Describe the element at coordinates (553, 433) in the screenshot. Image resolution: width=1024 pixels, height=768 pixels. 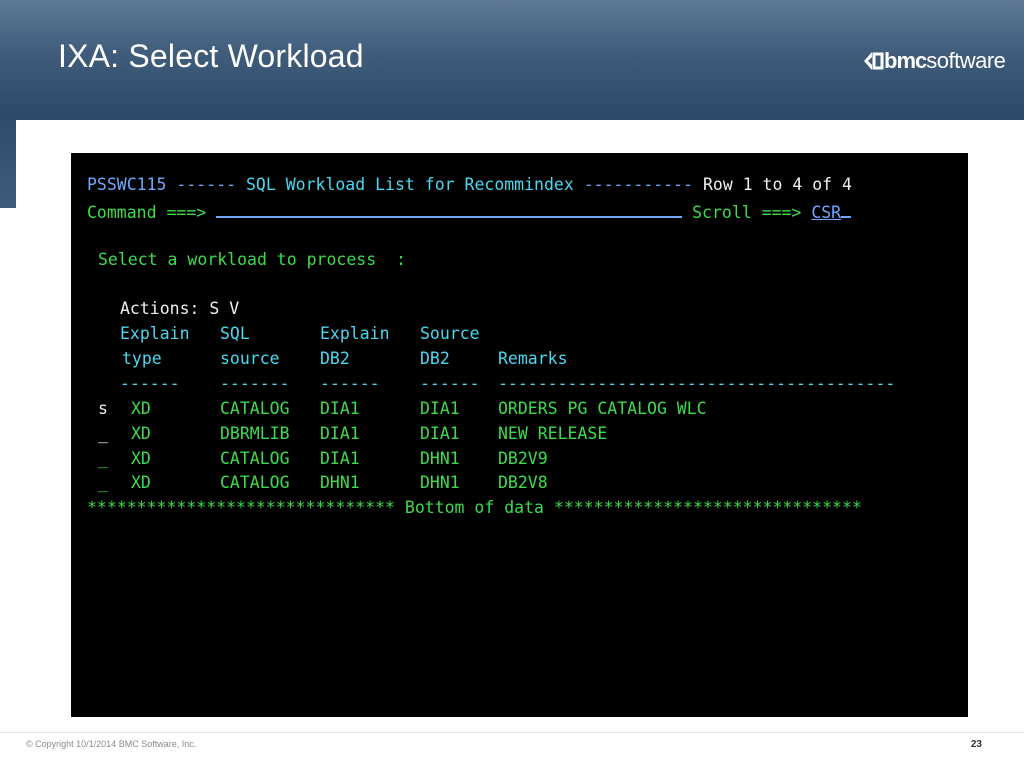
I see `row-remarks: NEW RELEASE` at that location.